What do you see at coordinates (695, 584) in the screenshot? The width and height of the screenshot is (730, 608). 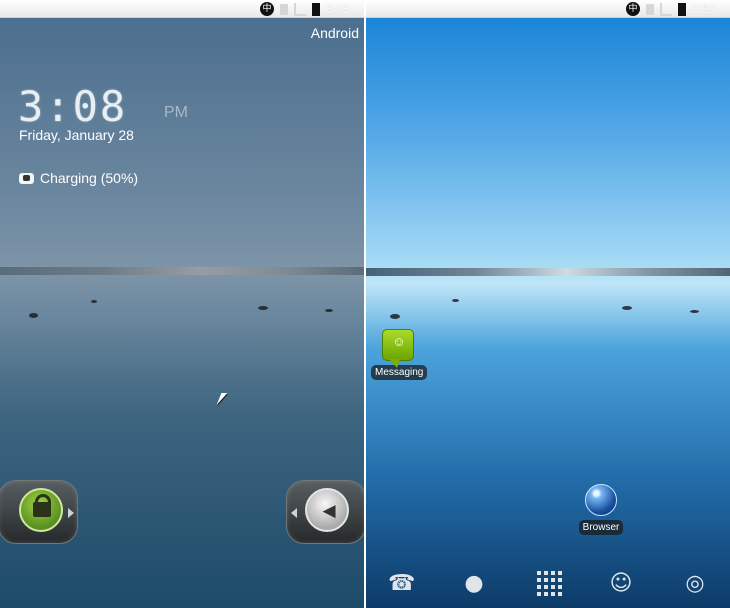 I see `browser-dock-icon: ◎` at bounding box center [695, 584].